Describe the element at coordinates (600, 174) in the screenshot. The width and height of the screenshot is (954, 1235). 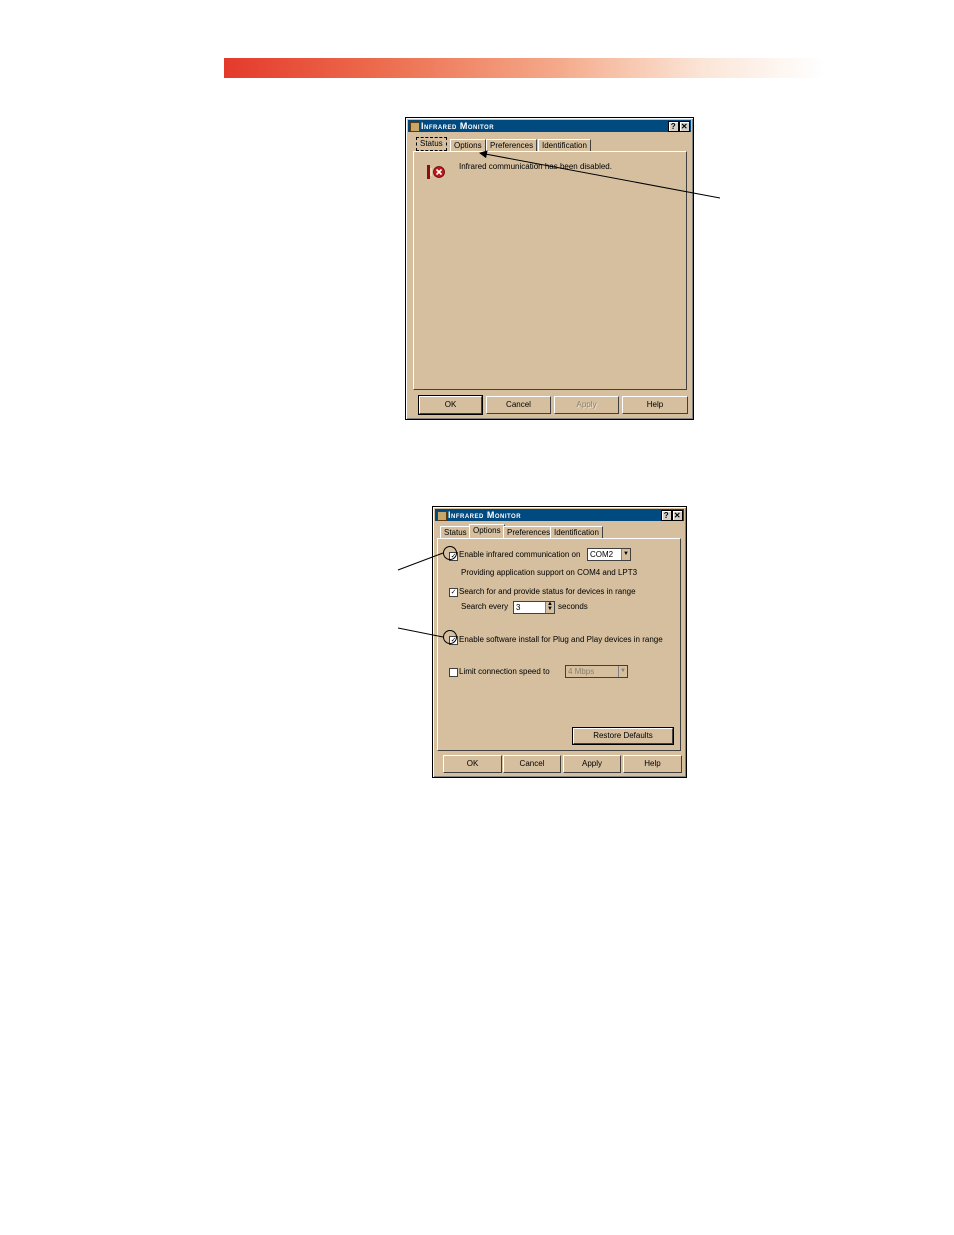
I see `callout-arrow-options-tab` at that location.